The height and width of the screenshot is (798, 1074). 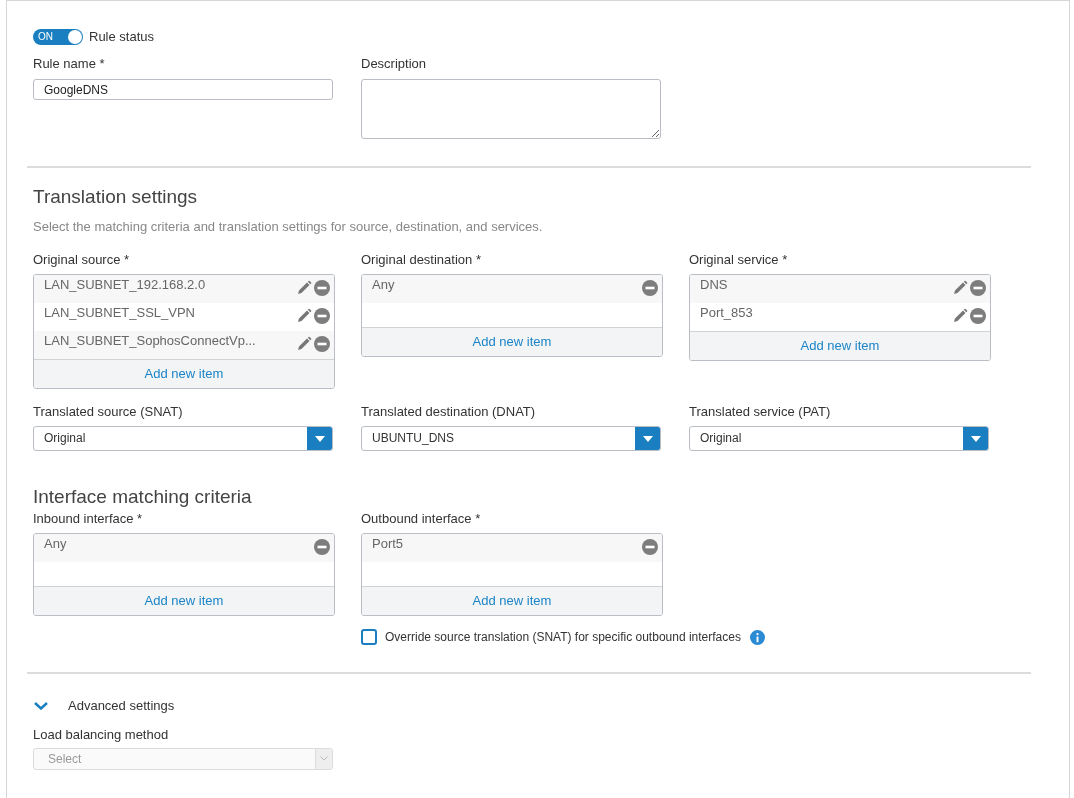 I want to click on checkbox, so click(x=369, y=637).